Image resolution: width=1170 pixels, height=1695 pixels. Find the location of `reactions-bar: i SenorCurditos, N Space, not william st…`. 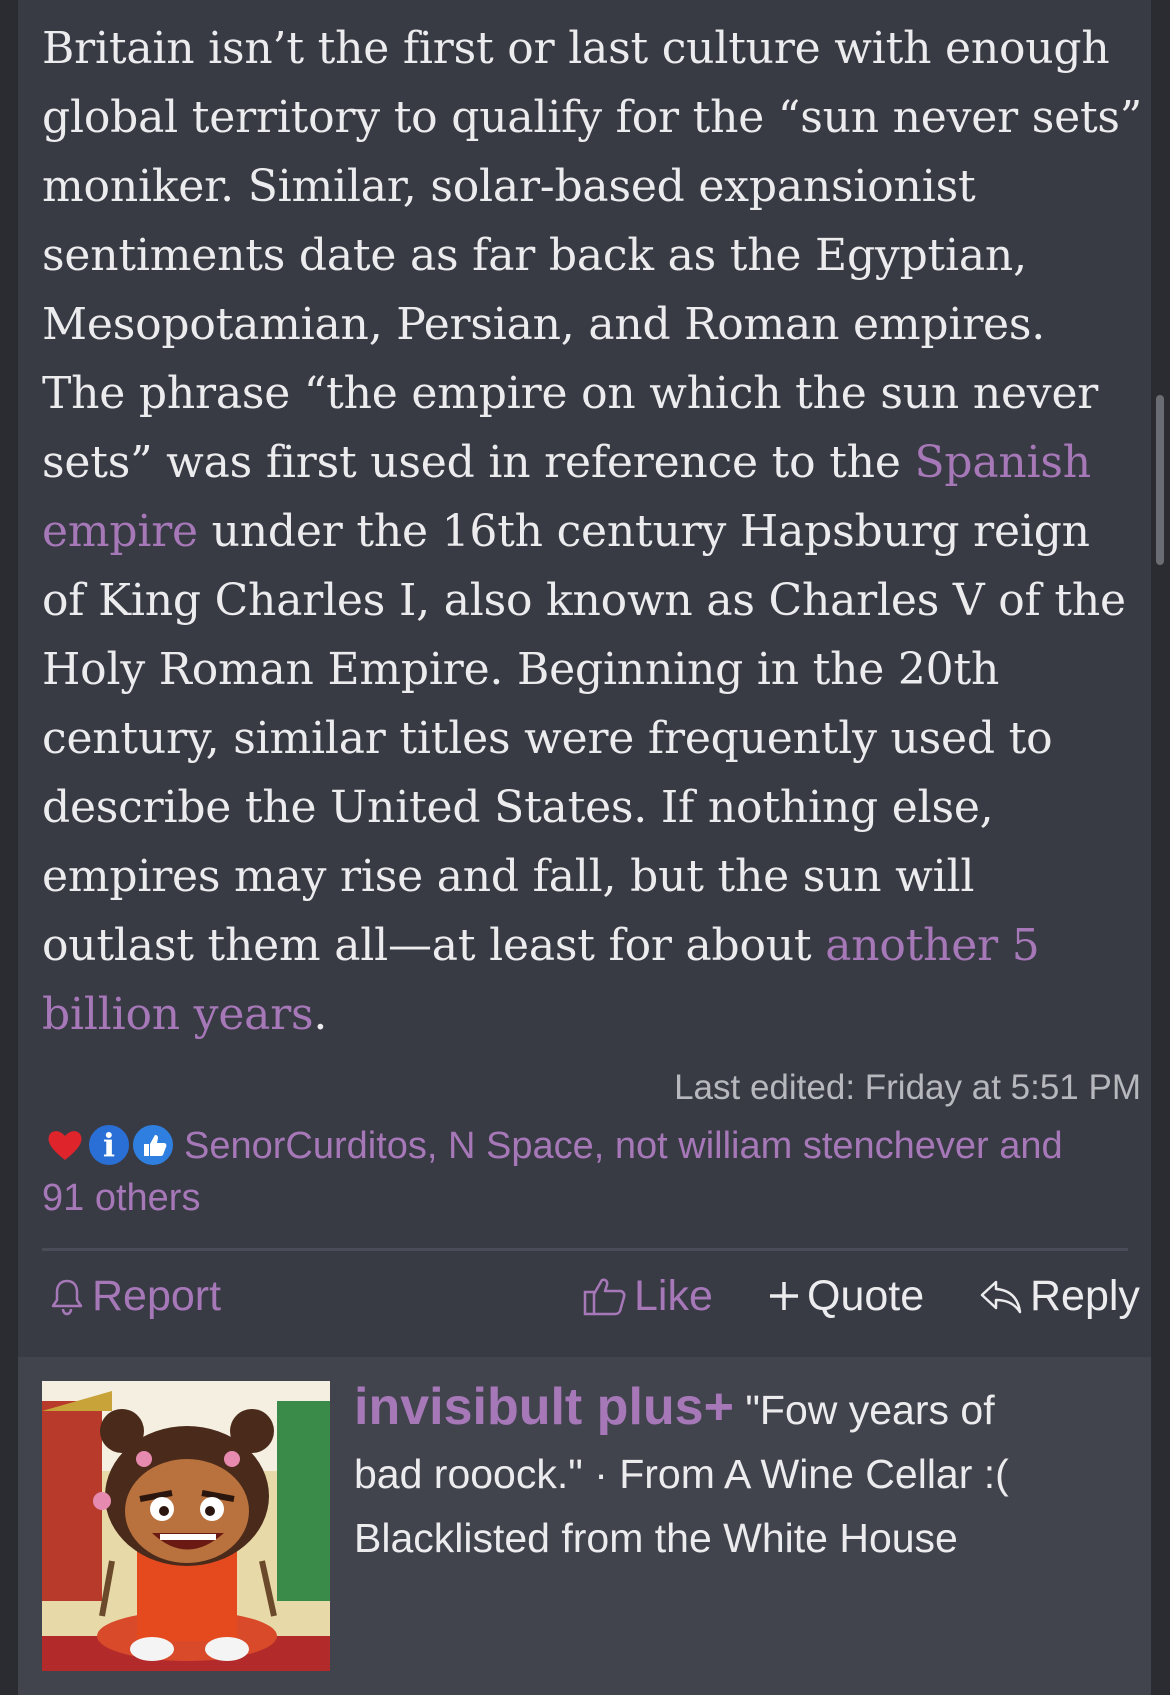

reactions-bar: i SenorCurditos, N Space, not william st… is located at coordinates (587, 1172).